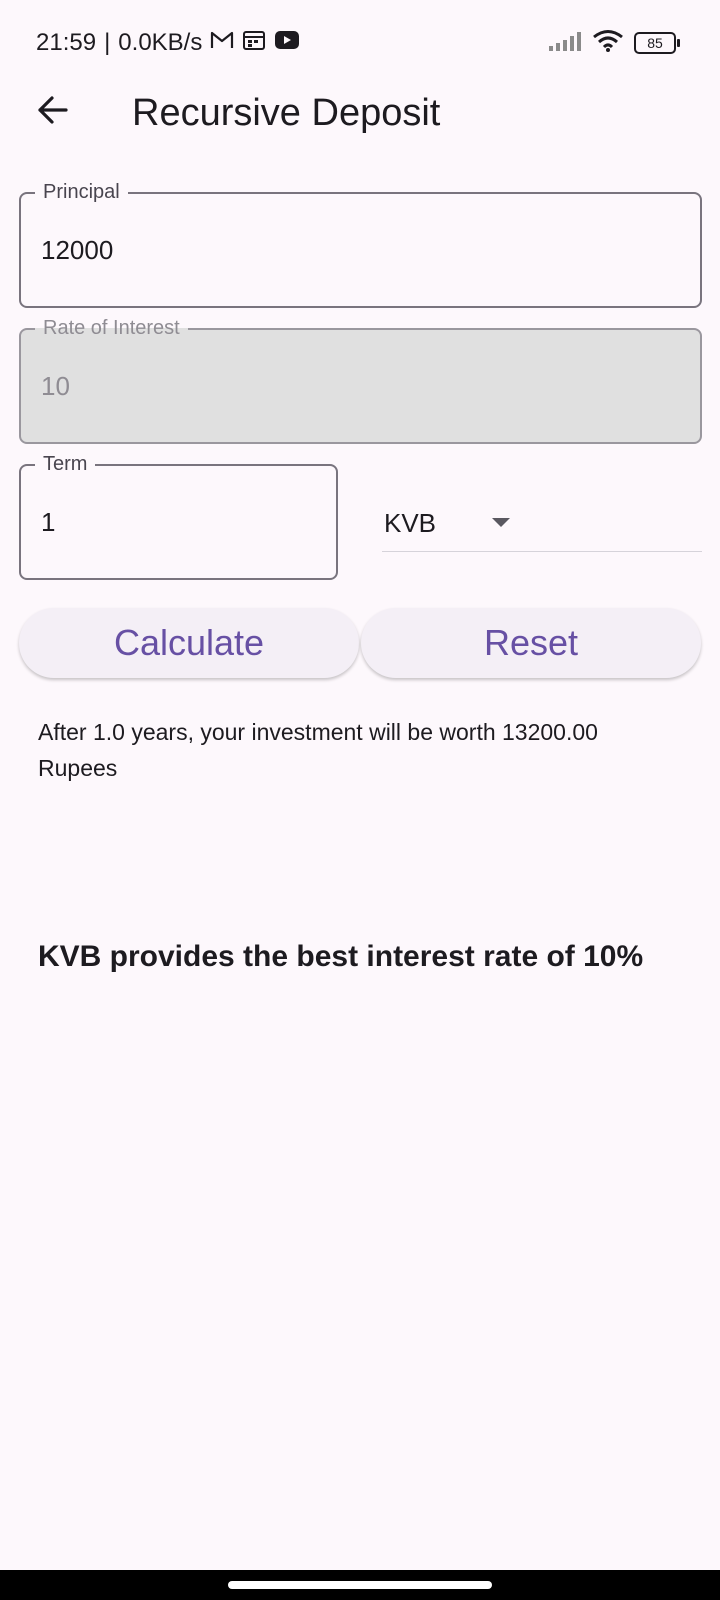  What do you see at coordinates (360, 42) in the screenshot?
I see `status-bar: 21:59 | 0.0KB/s 85` at bounding box center [360, 42].